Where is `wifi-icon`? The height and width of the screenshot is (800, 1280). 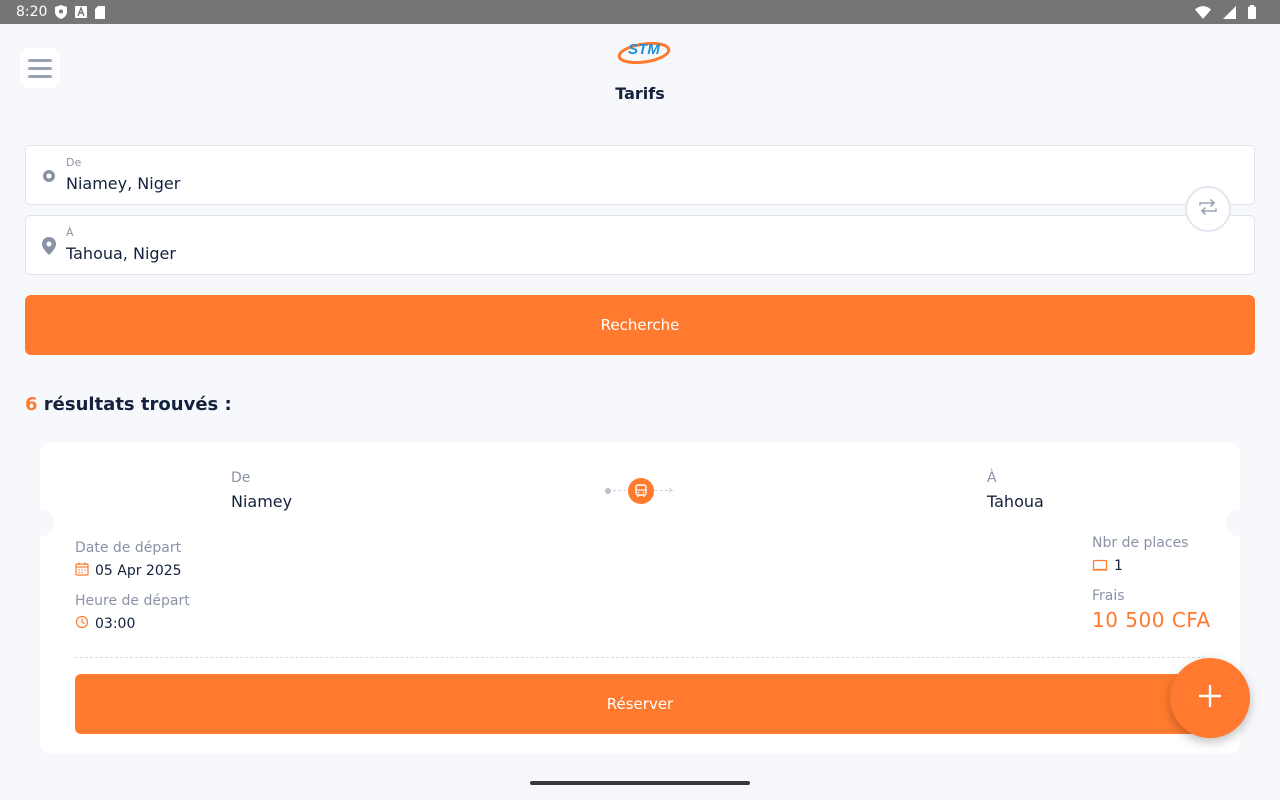
wifi-icon is located at coordinates (1203, 12).